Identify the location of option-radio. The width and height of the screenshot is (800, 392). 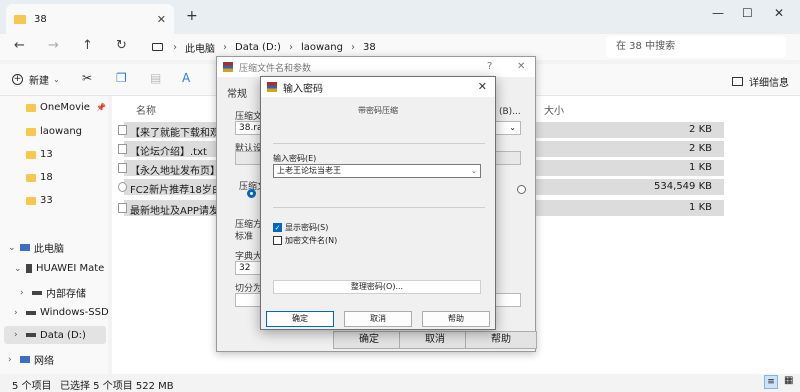
(521, 189).